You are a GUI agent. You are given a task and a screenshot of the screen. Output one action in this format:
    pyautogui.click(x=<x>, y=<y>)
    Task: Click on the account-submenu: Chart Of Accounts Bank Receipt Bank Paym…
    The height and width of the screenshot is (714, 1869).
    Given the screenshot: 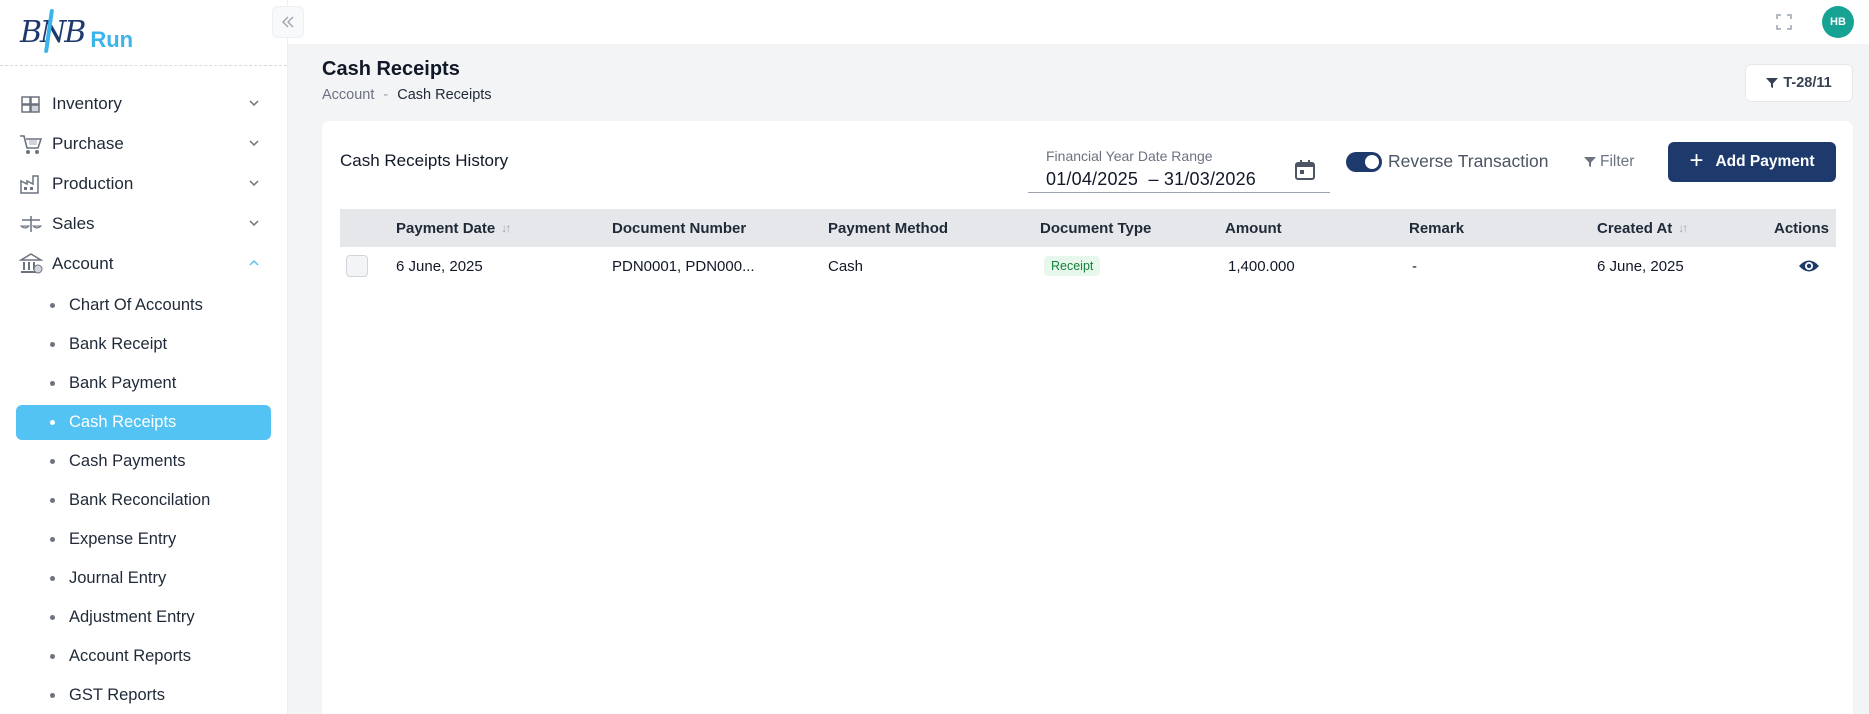 What is the action you would take?
    pyautogui.click(x=143, y=499)
    